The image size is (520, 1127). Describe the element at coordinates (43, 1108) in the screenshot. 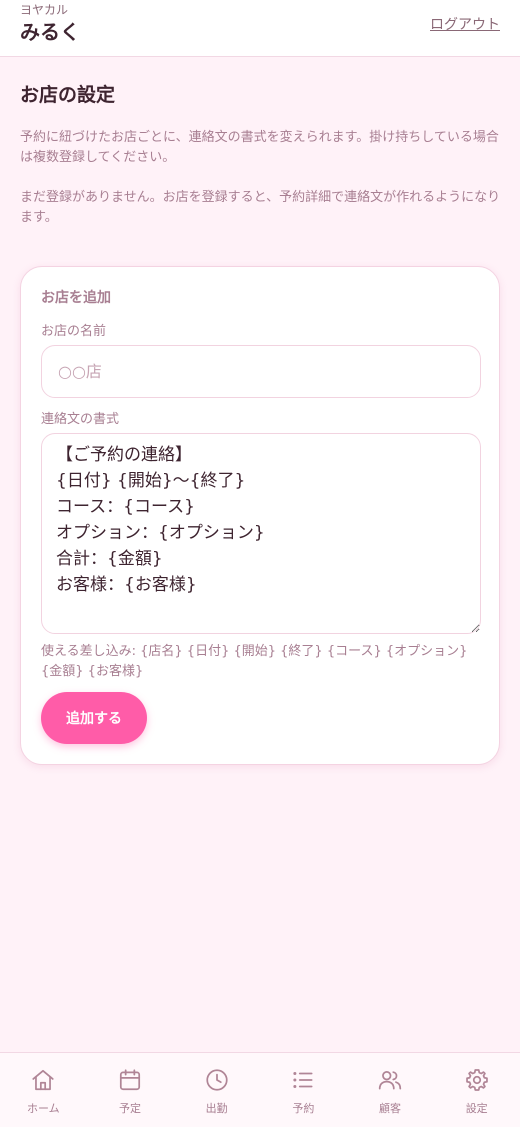

I see `nav-label-home: ホーム` at that location.